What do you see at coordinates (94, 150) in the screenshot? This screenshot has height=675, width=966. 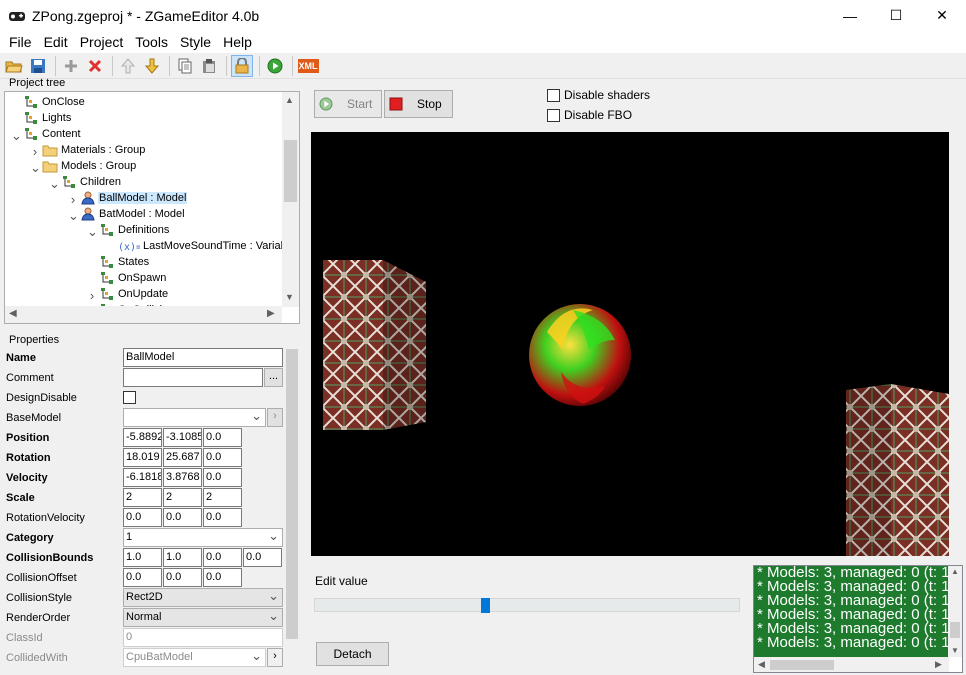 I see `tree-item: Materials : Group` at bounding box center [94, 150].